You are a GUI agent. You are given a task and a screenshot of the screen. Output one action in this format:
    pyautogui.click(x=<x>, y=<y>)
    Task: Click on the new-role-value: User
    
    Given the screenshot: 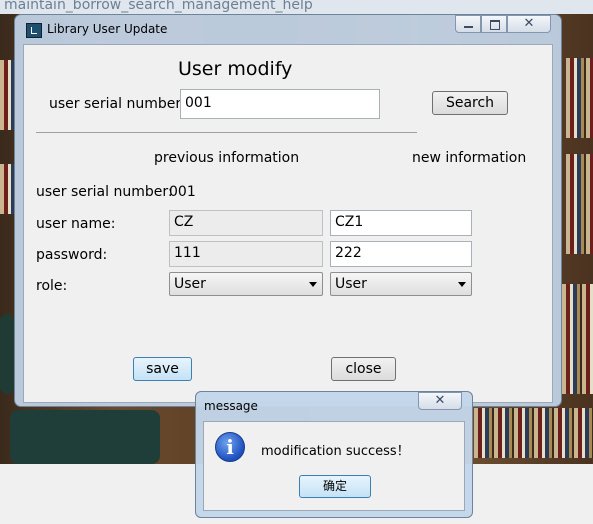 What is the action you would take?
    pyautogui.click(x=351, y=284)
    